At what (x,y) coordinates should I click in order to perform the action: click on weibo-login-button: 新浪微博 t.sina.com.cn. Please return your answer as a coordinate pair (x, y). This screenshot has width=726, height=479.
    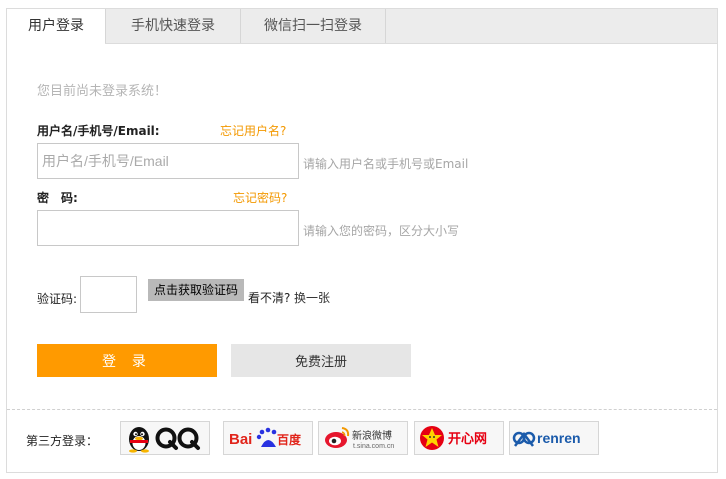
    Looking at the image, I should click on (363, 438).